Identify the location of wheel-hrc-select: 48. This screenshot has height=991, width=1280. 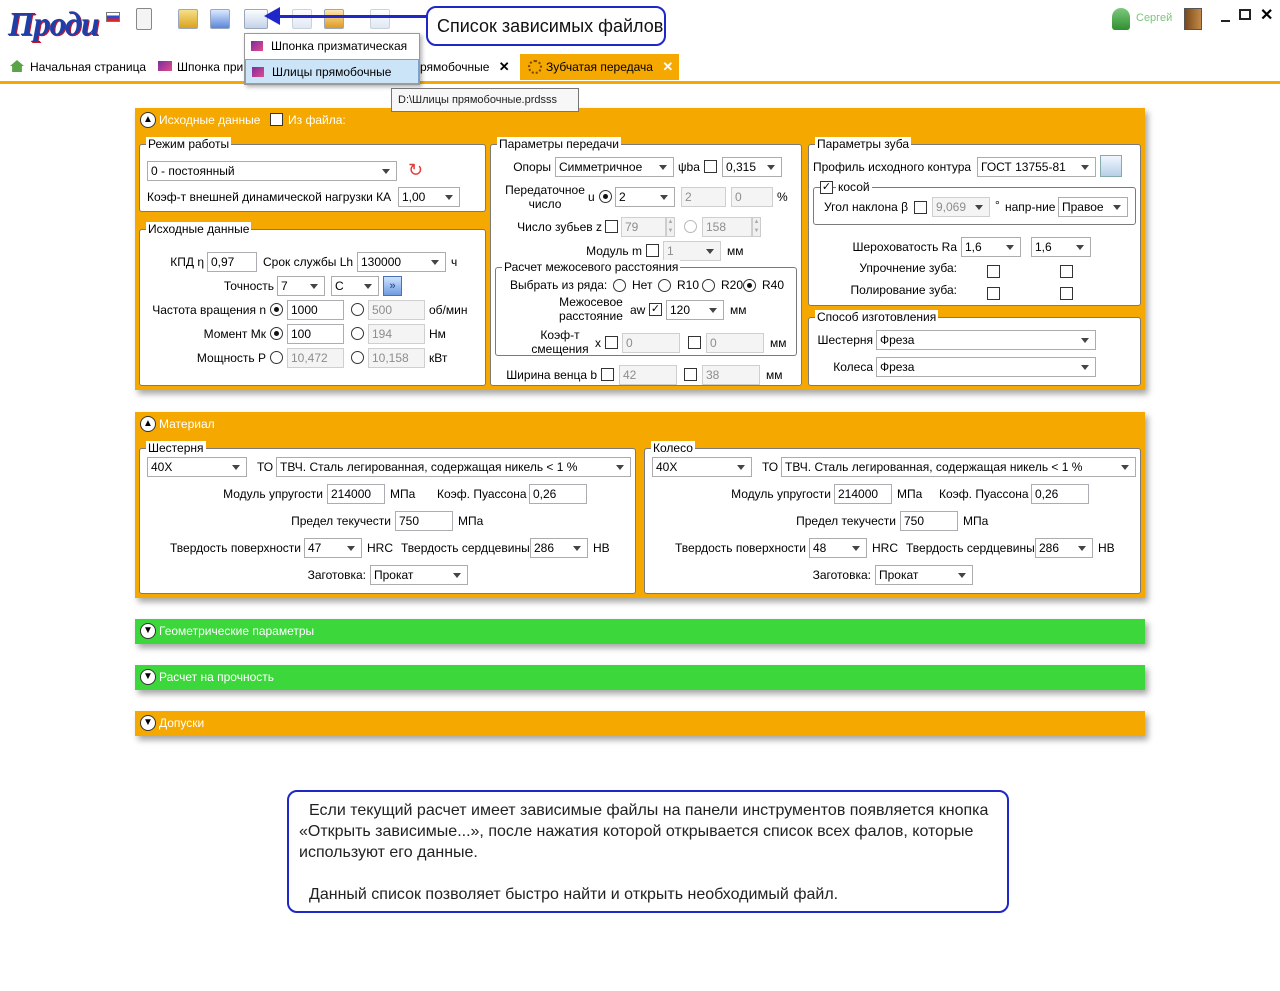
(838, 548).